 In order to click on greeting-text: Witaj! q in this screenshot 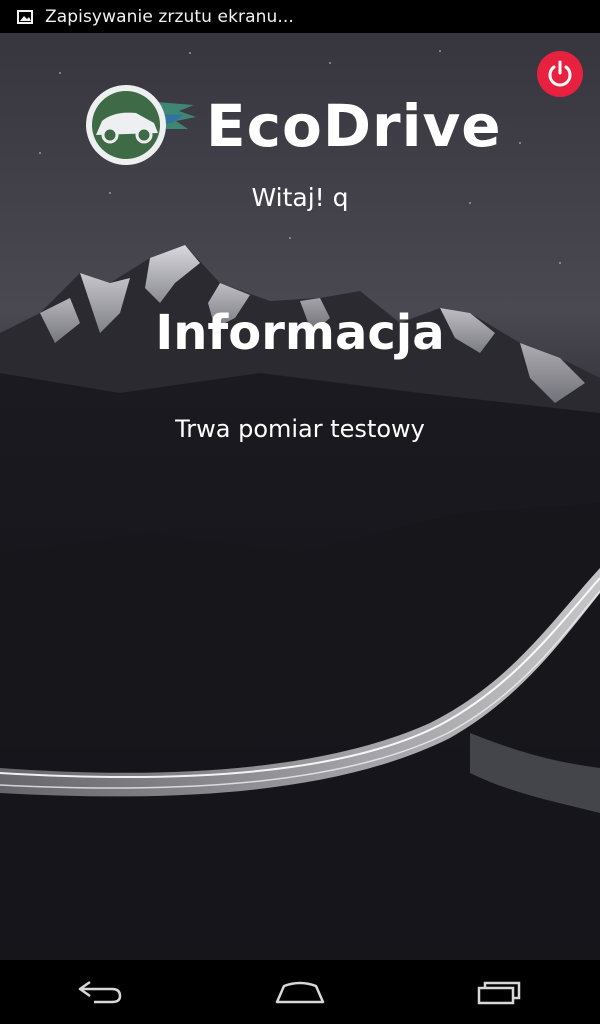, I will do `click(300, 197)`.